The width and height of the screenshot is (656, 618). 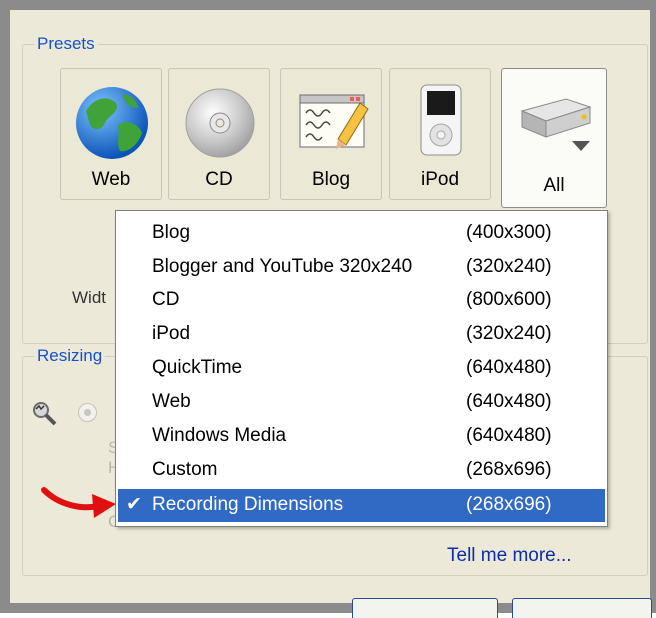 I want to click on ok-button, so click(x=425, y=608).